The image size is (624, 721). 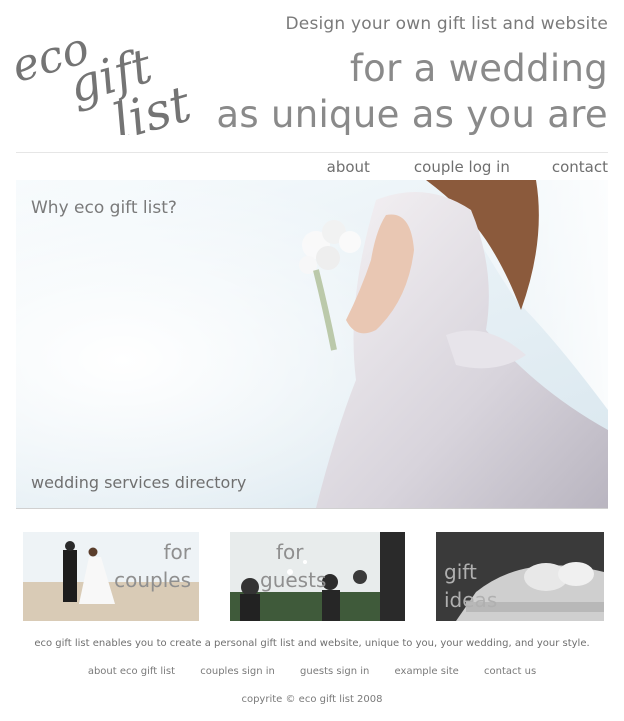 What do you see at coordinates (580, 167) in the screenshot?
I see `nav-contact-link: contact` at bounding box center [580, 167].